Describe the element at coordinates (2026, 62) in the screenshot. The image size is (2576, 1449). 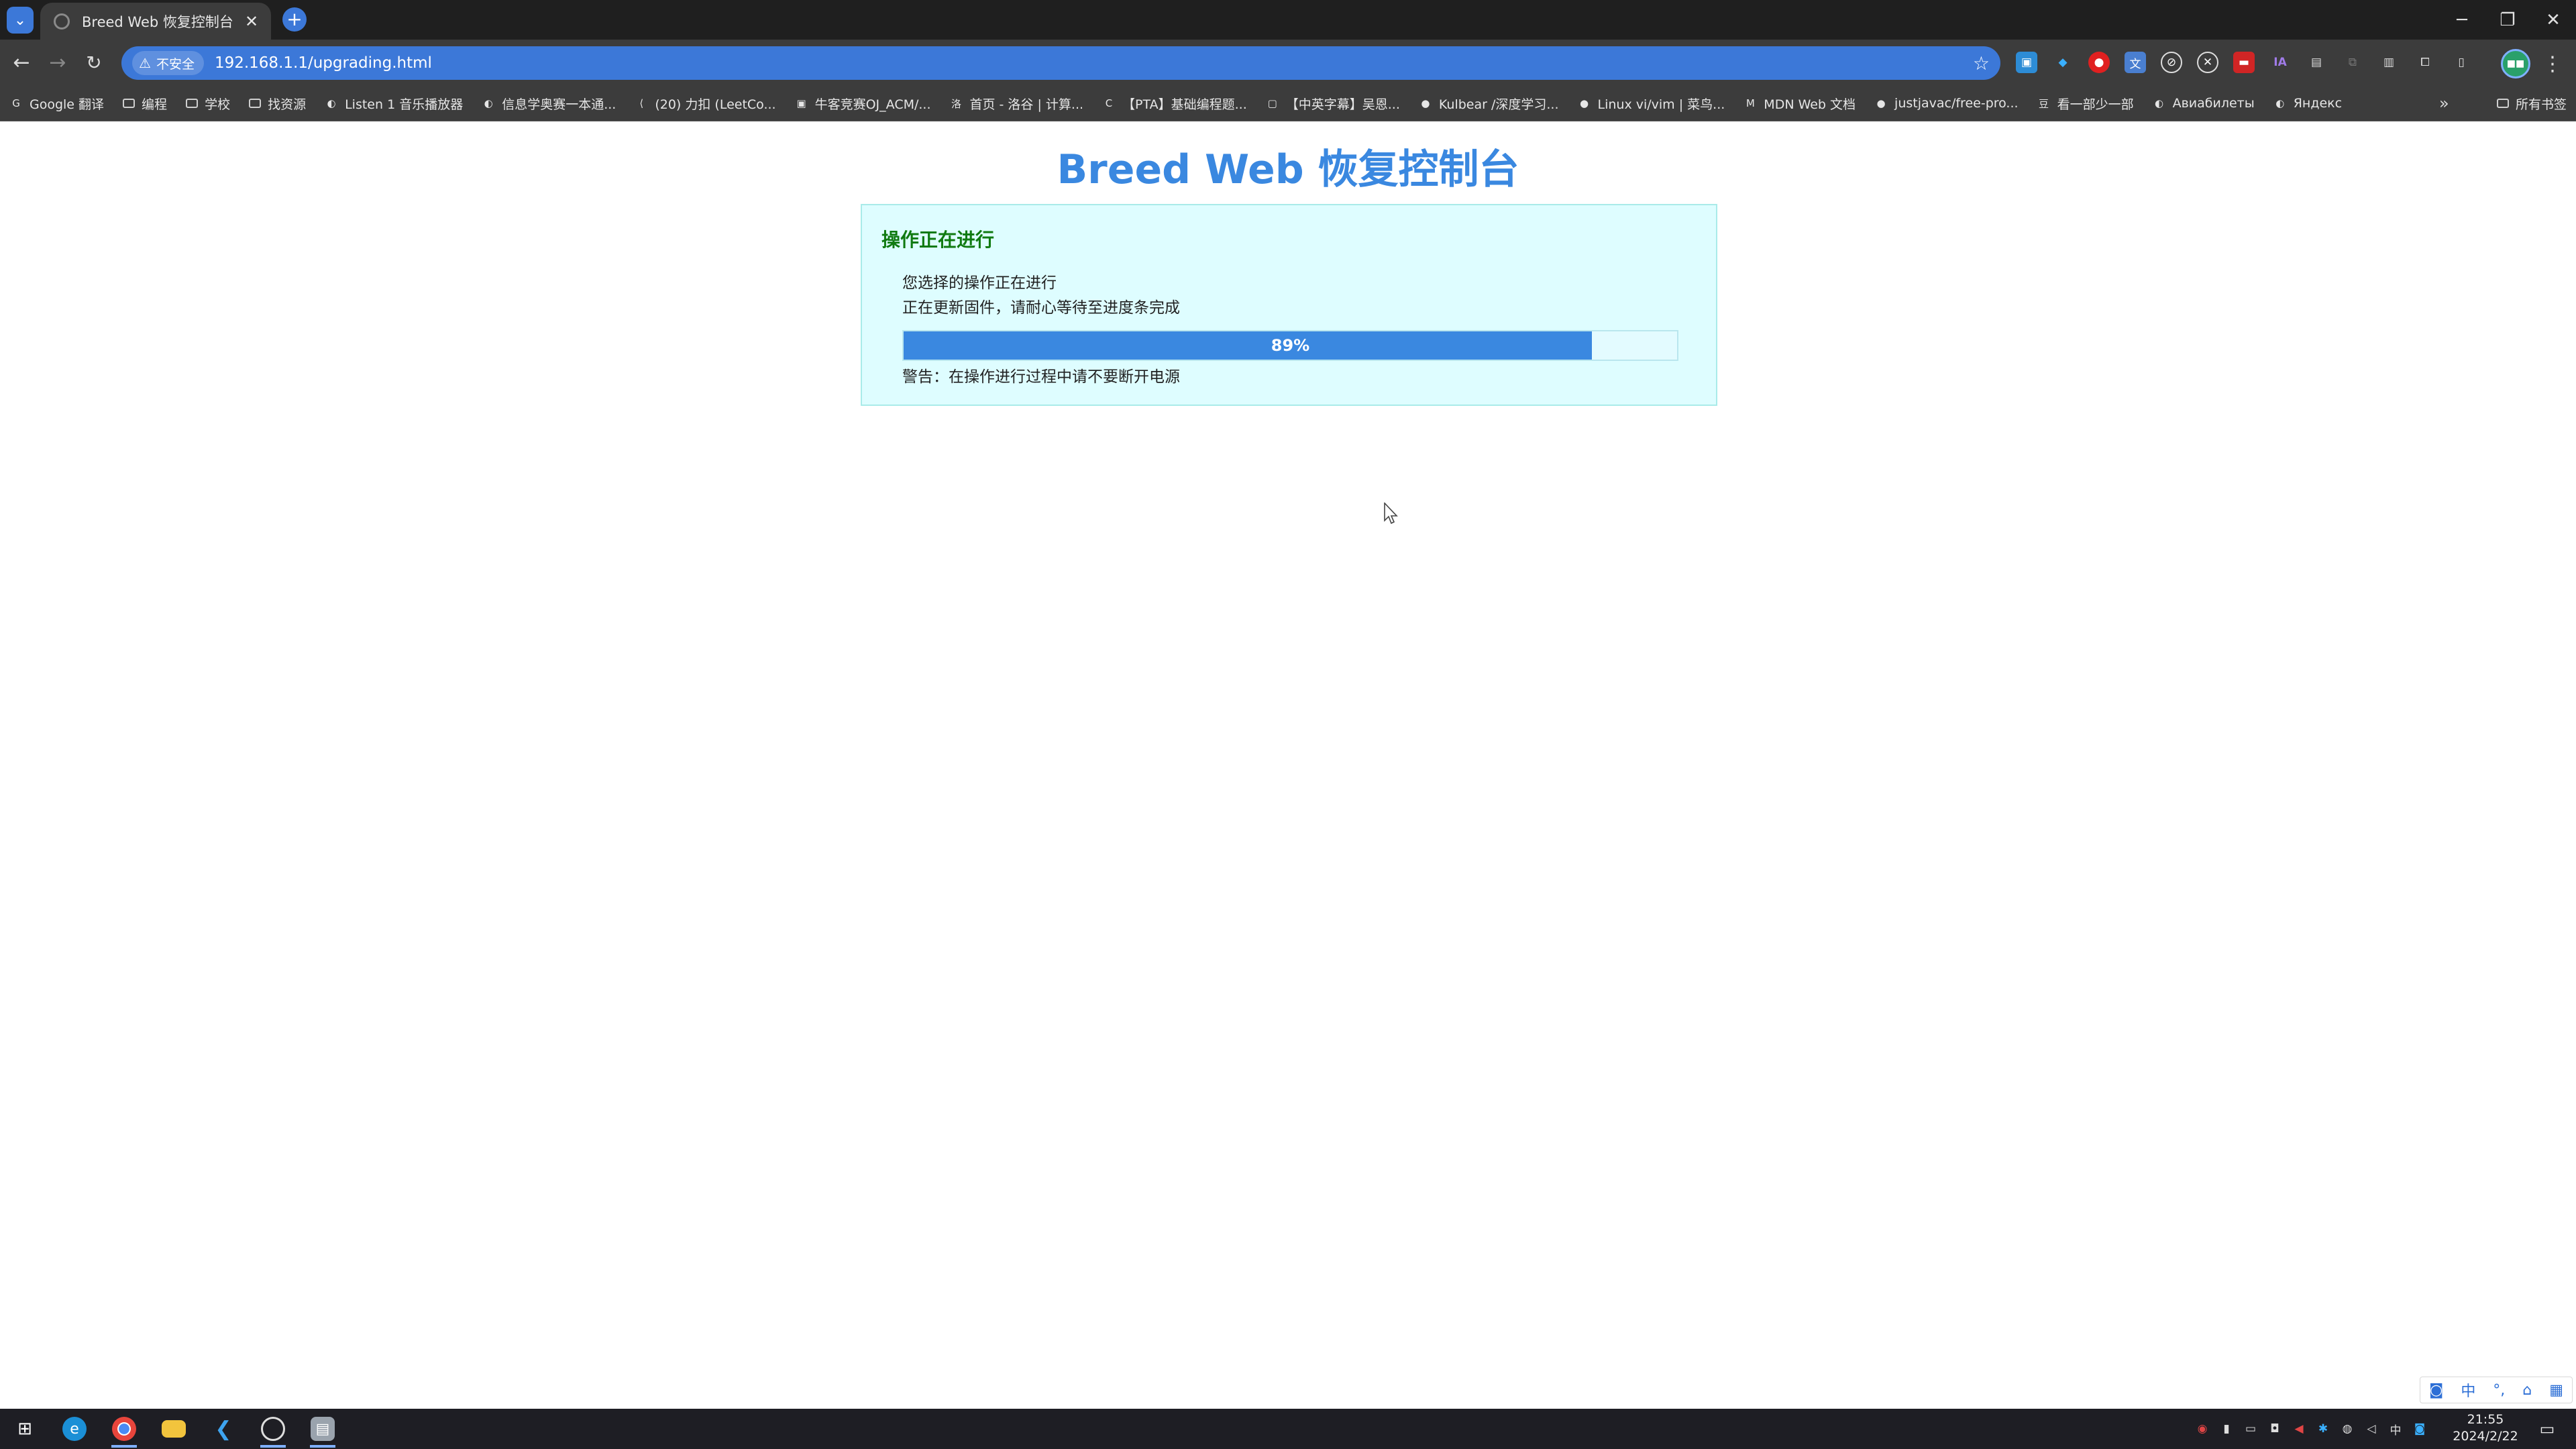
I see `extension-icon: ▣` at that location.